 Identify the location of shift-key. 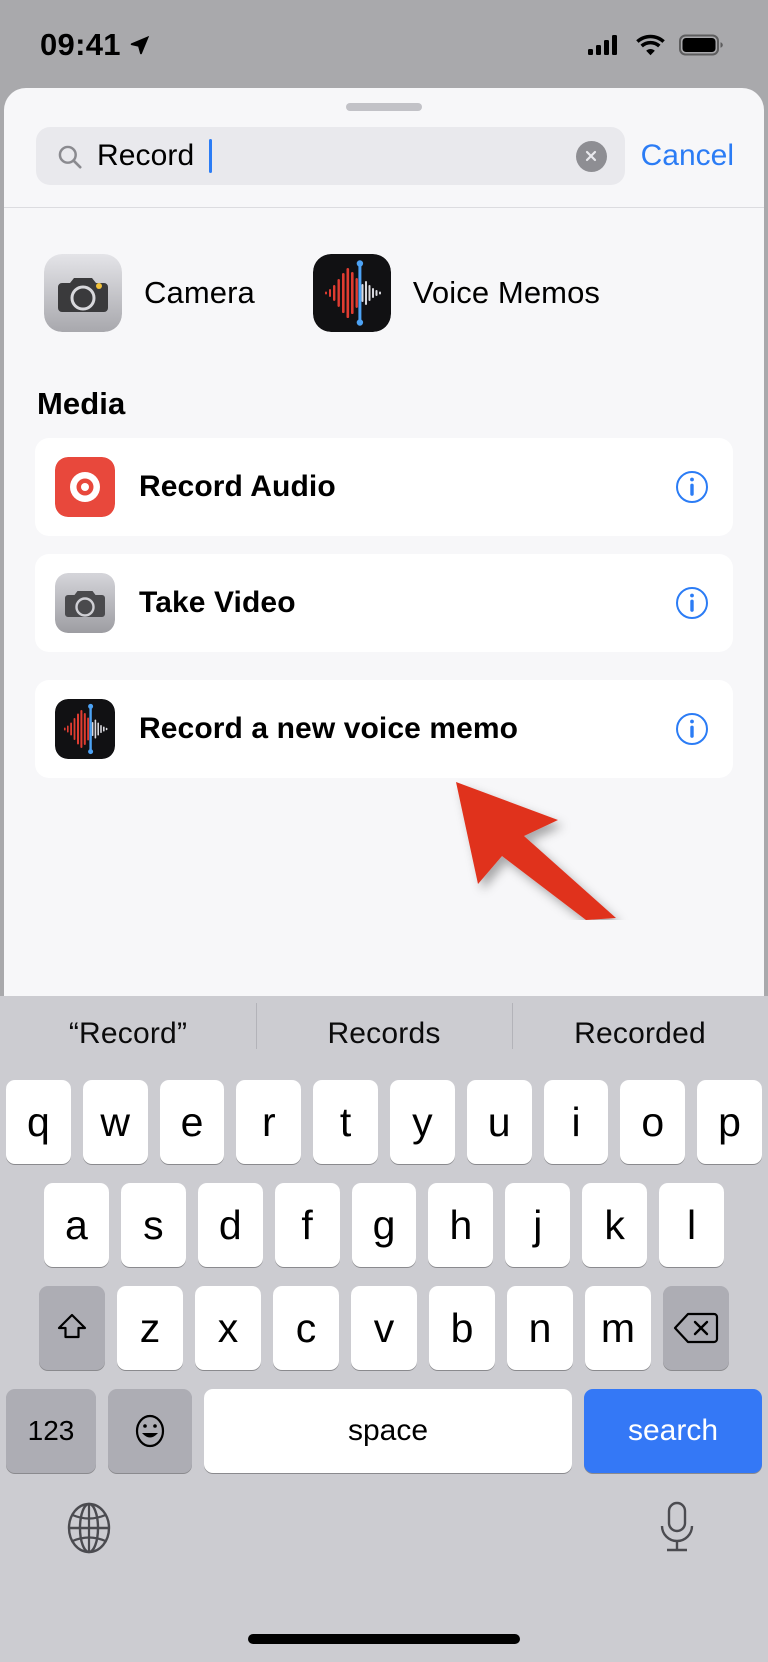
(72, 1328).